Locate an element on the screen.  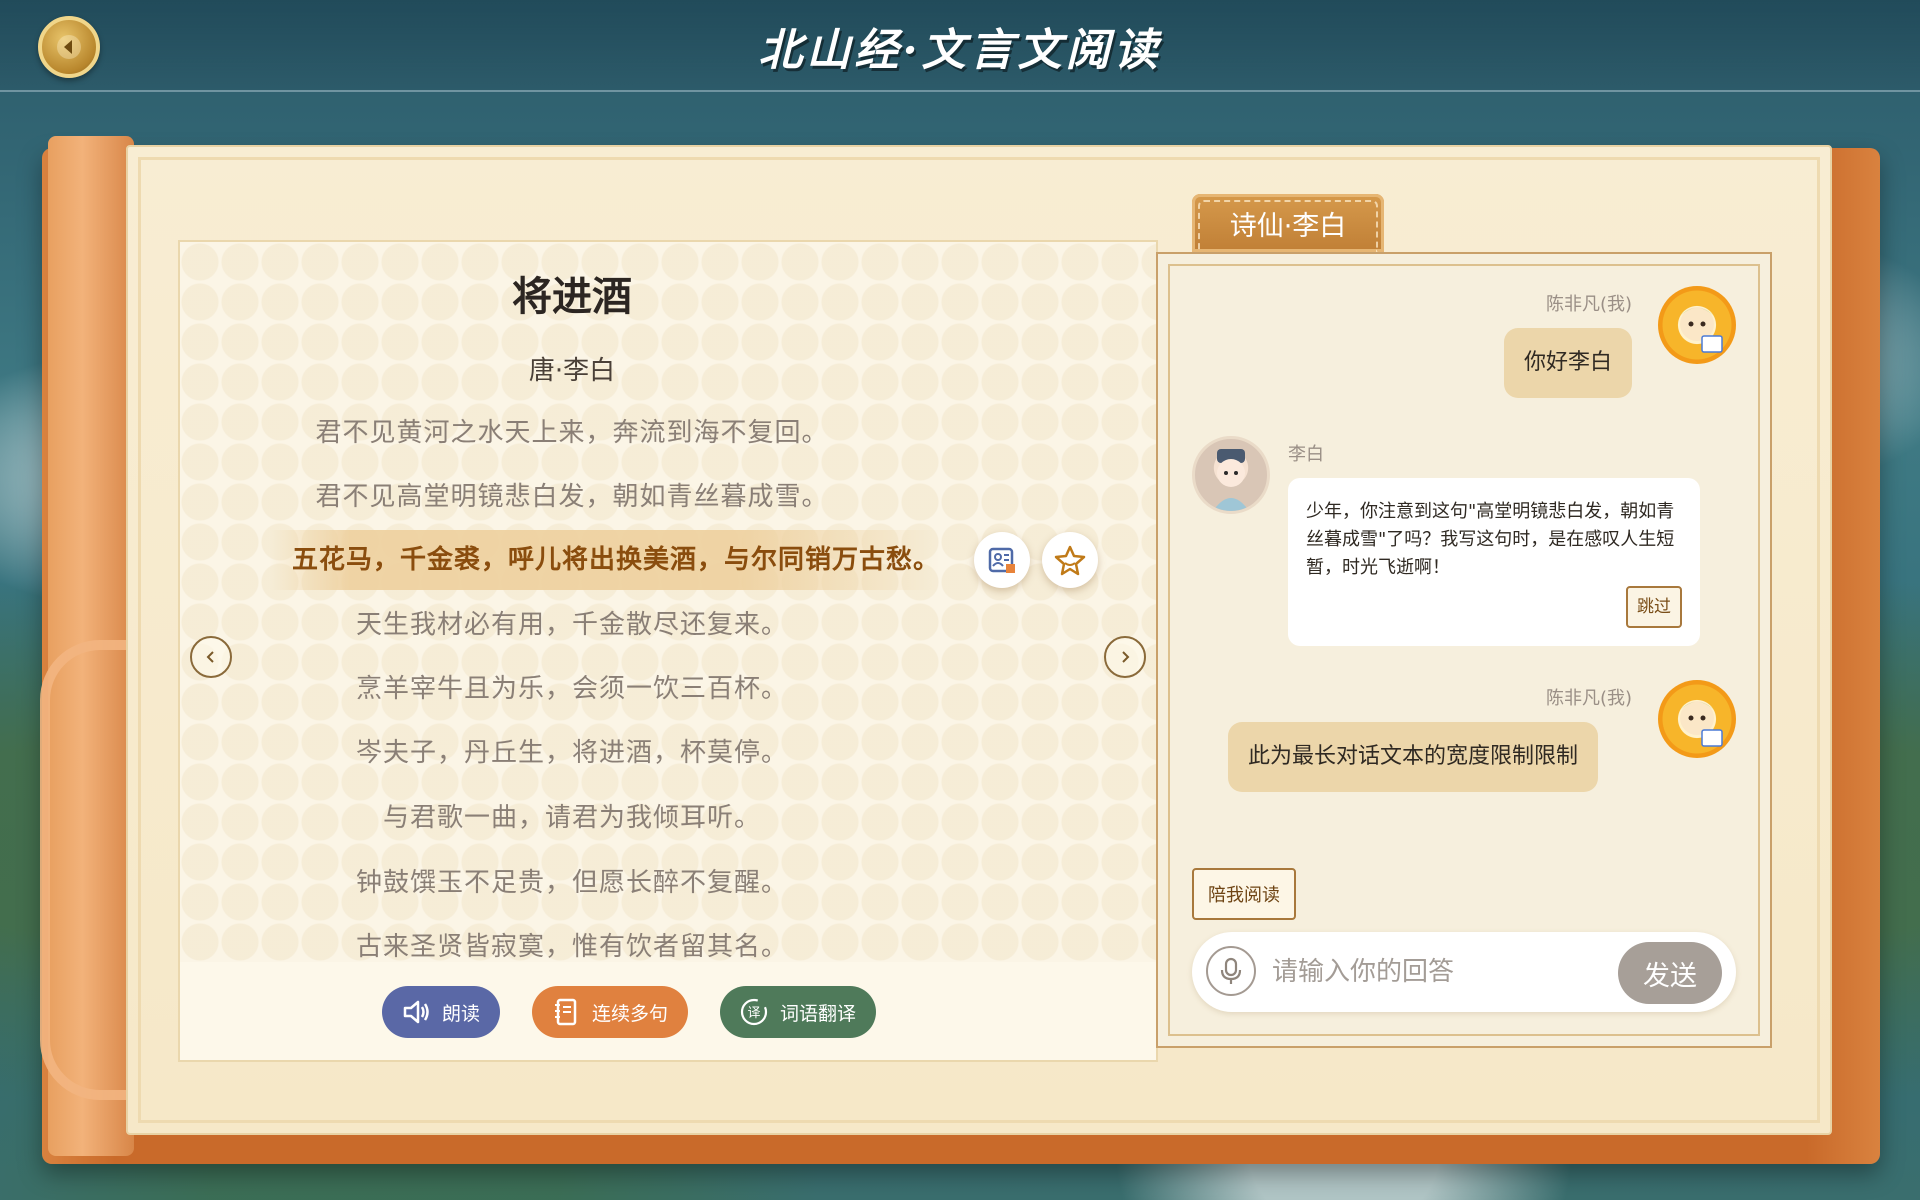
answer-input is located at coordinates (1437, 972).